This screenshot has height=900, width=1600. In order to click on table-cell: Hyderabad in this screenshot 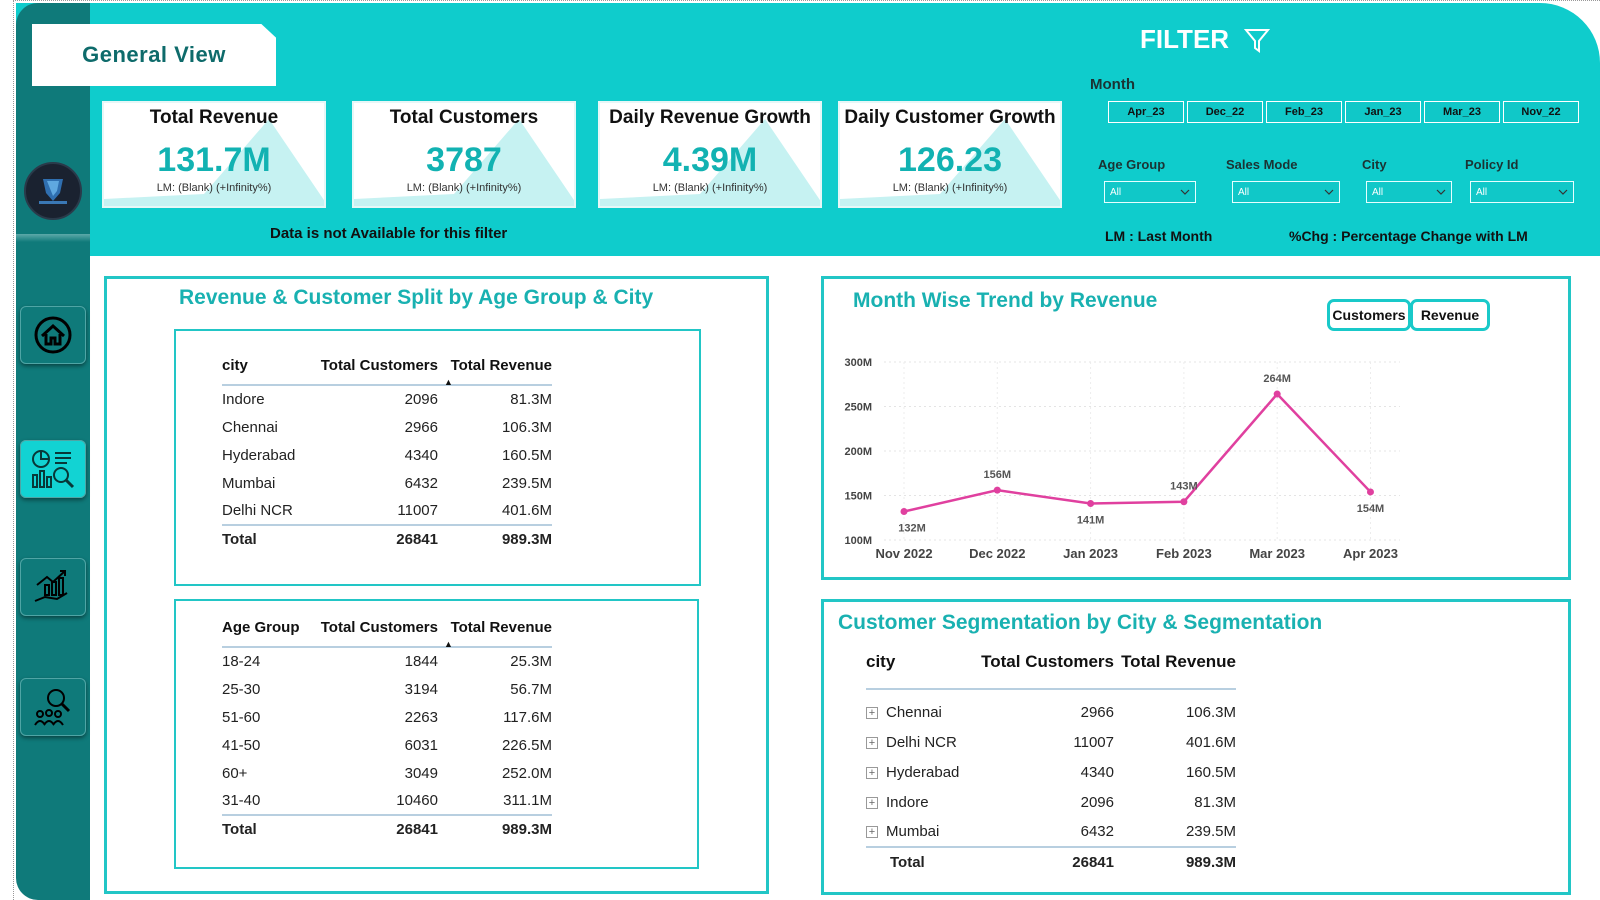, I will do `click(923, 772)`.